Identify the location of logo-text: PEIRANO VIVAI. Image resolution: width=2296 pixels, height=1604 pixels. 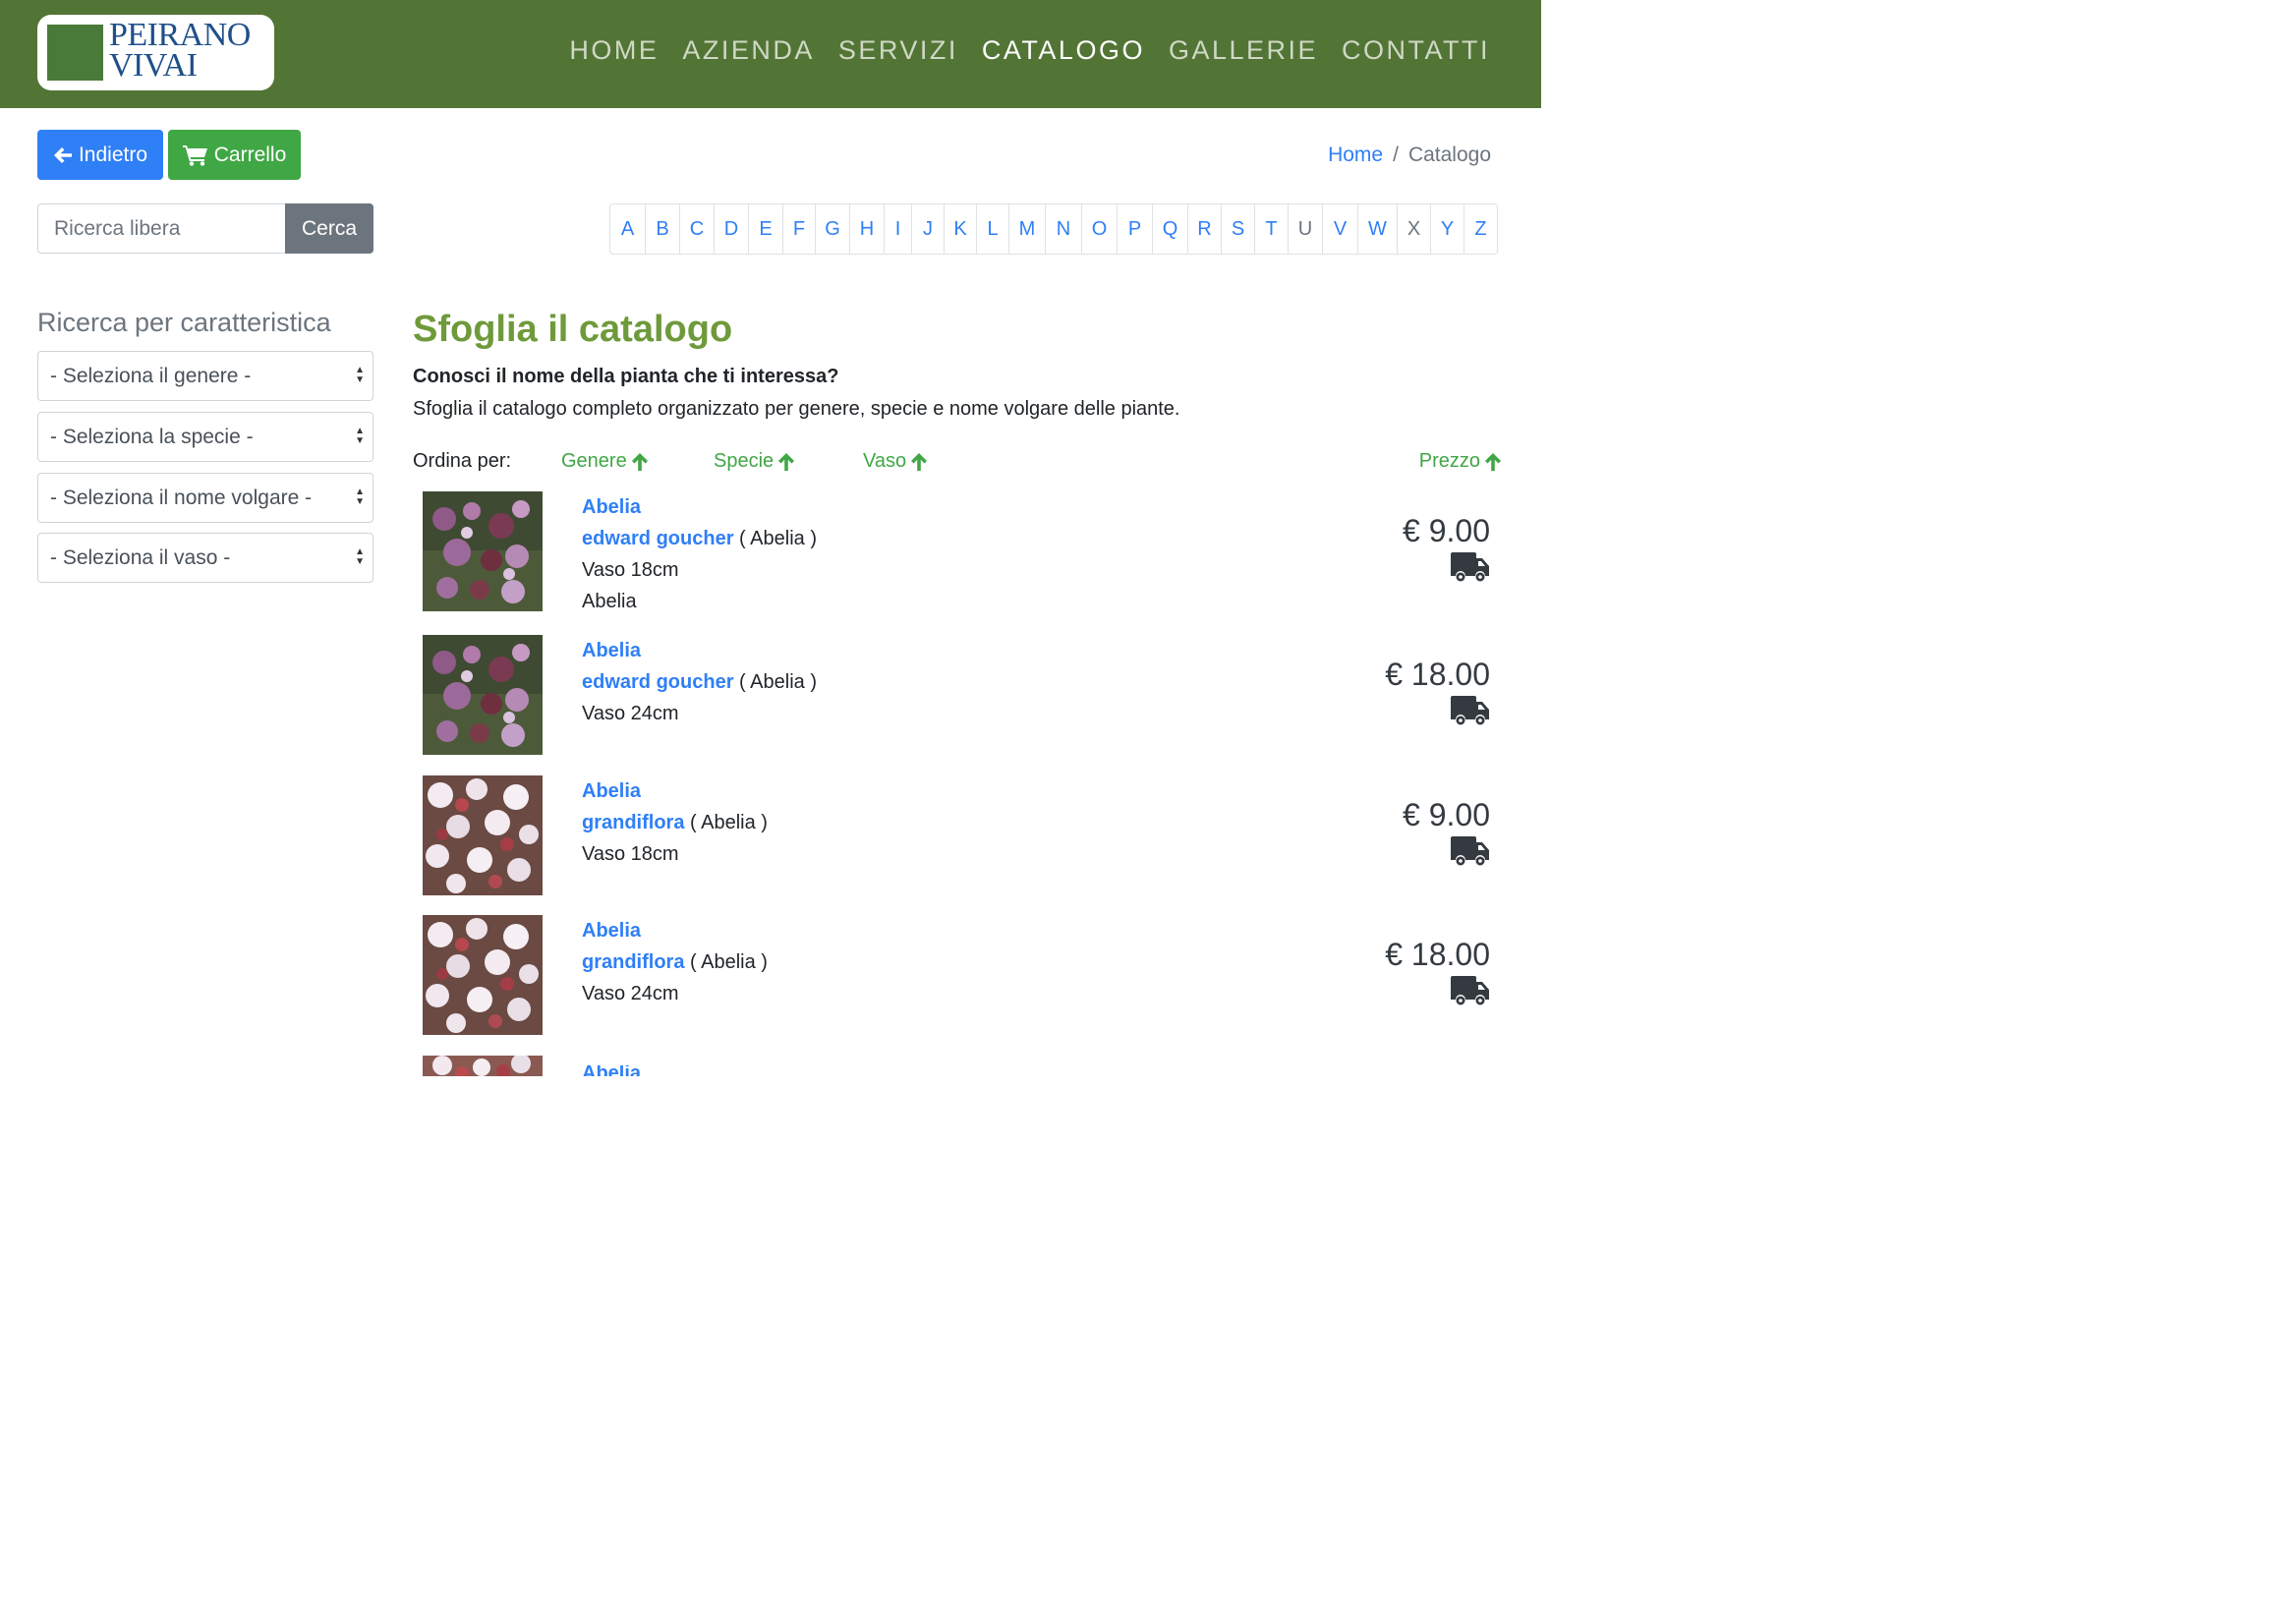
(180, 51).